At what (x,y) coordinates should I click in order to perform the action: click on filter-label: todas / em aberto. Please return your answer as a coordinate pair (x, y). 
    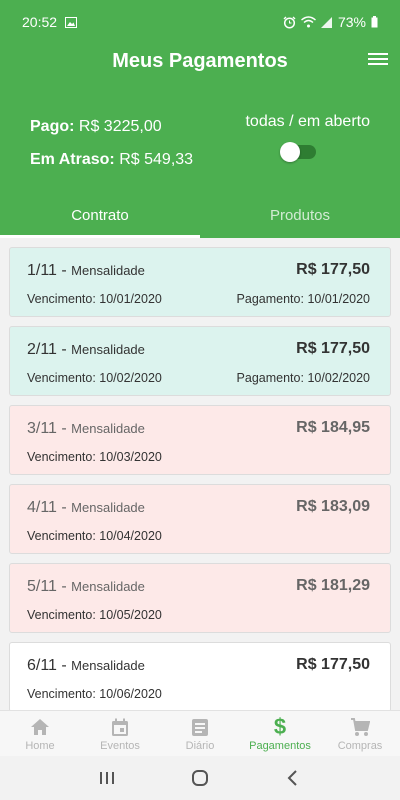
    Looking at the image, I should click on (307, 121).